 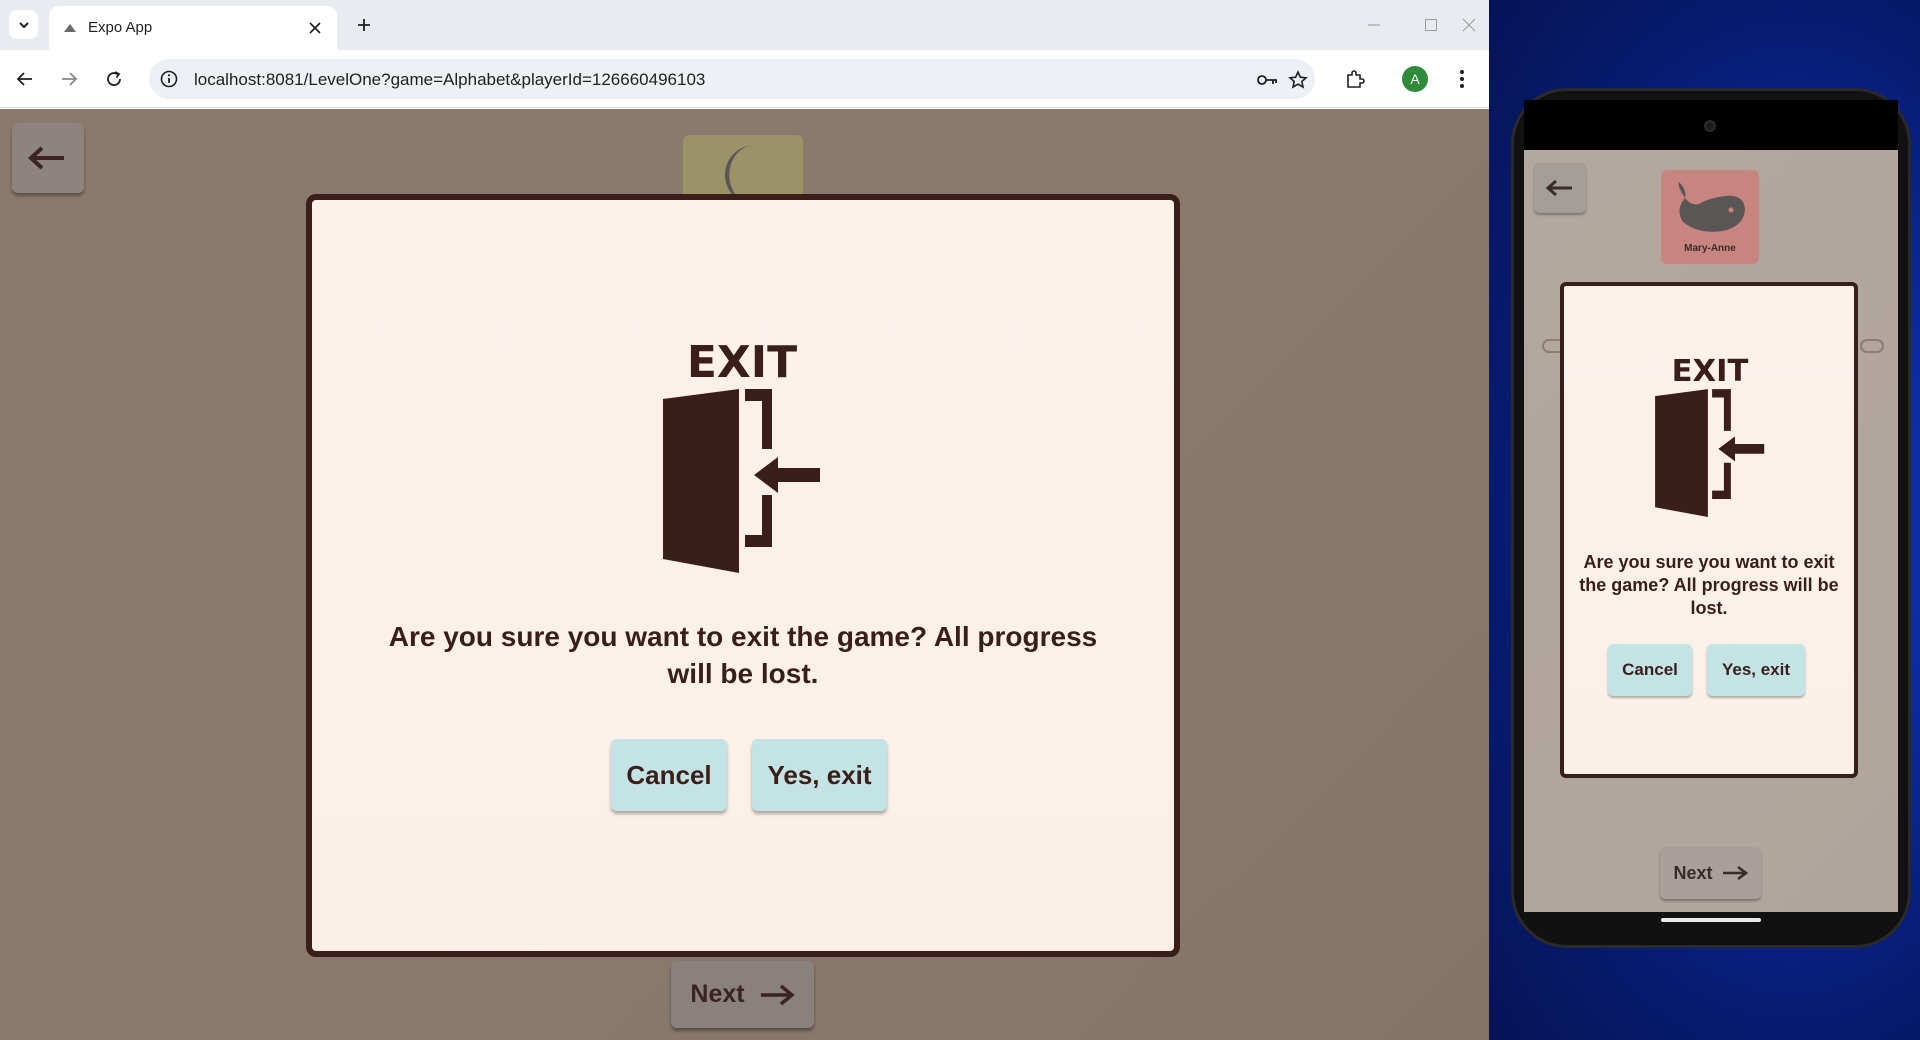 I want to click on star-icon, so click(x=1298, y=79).